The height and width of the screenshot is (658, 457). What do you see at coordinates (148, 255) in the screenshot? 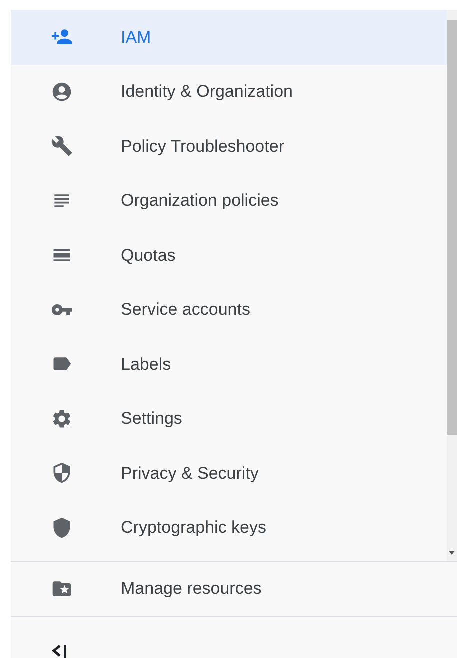
I see `nav-label: Quotas` at bounding box center [148, 255].